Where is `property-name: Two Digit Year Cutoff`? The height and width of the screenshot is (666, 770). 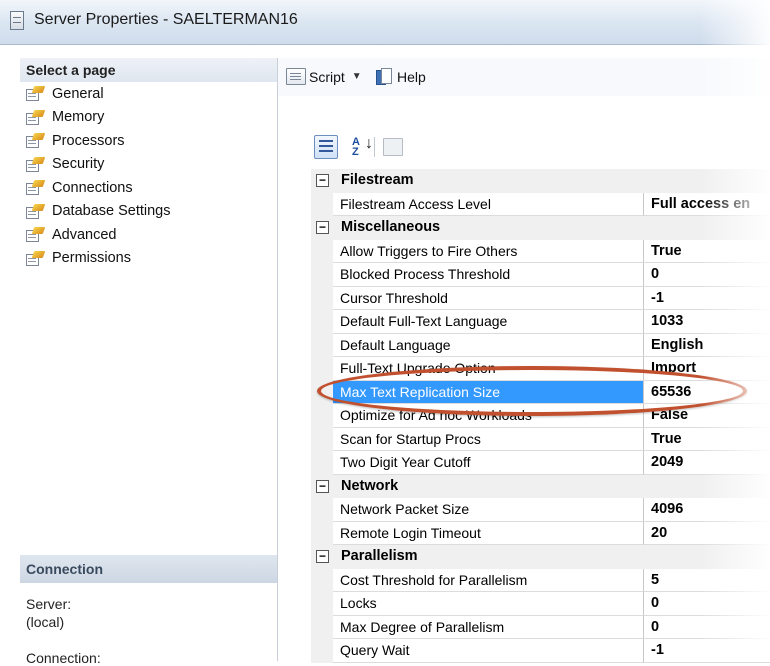 property-name: Two Digit Year Cutoff is located at coordinates (488, 463).